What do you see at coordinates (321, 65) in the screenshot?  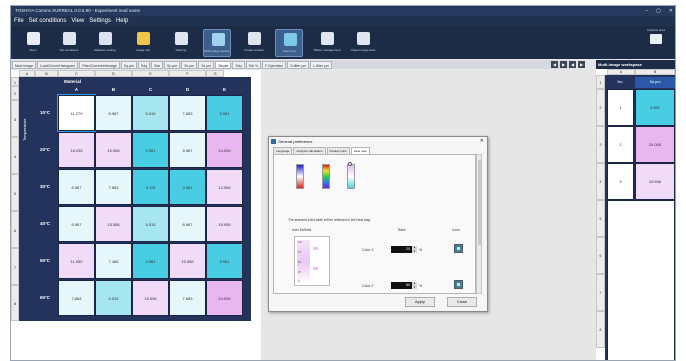 I see `sheet-tab: L-filter µm` at bounding box center [321, 65].